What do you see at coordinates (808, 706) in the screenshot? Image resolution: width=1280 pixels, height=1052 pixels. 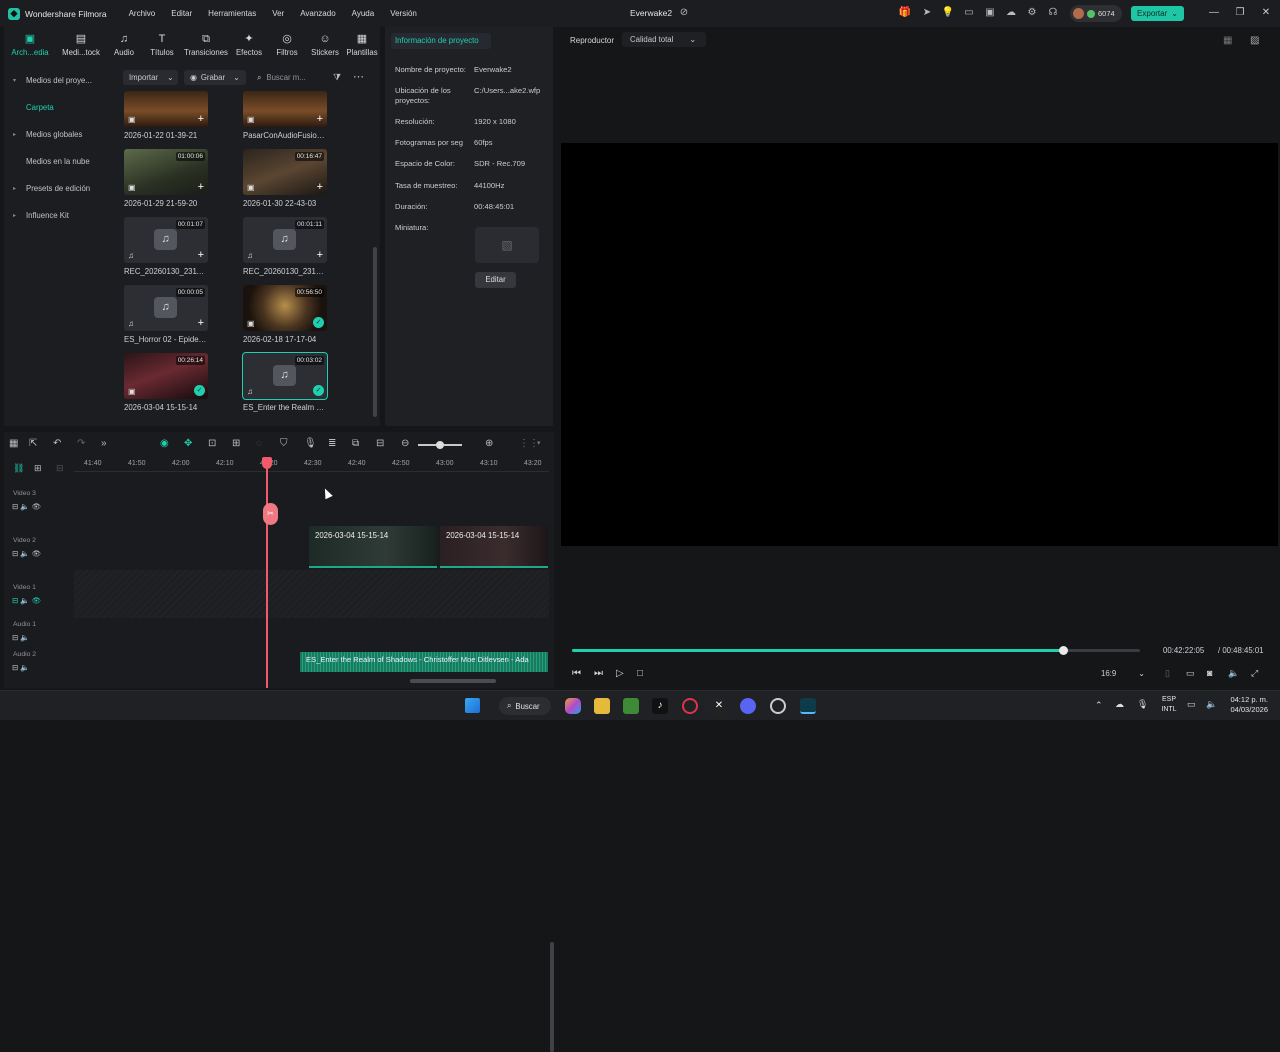 I see `filmora-taskbar-icon` at bounding box center [808, 706].